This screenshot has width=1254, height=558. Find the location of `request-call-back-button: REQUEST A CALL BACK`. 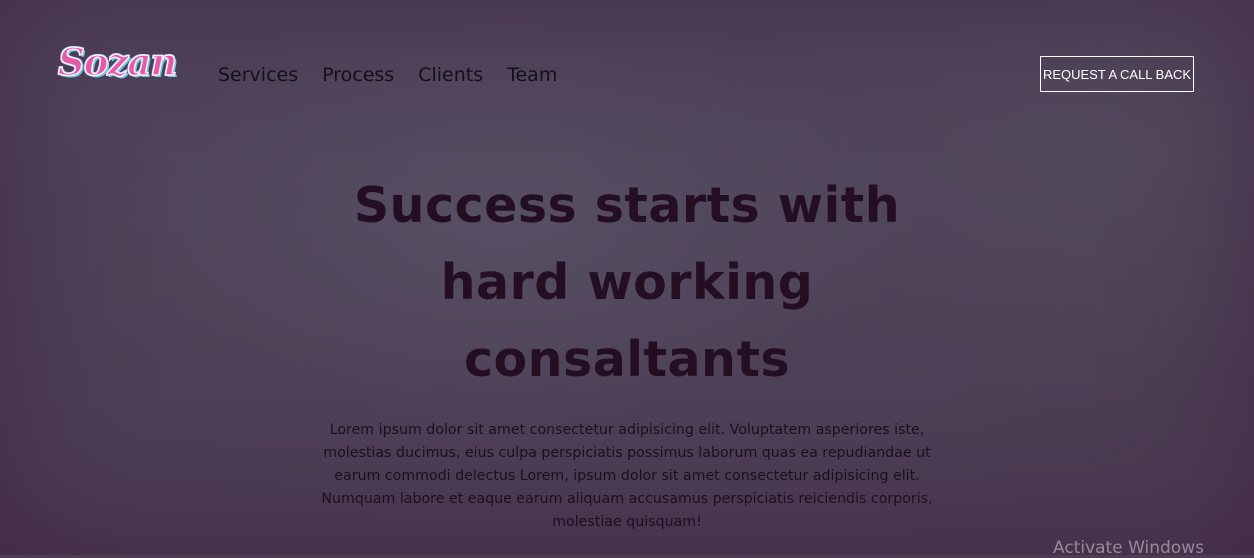

request-call-back-button: REQUEST A CALL BACK is located at coordinates (1117, 74).